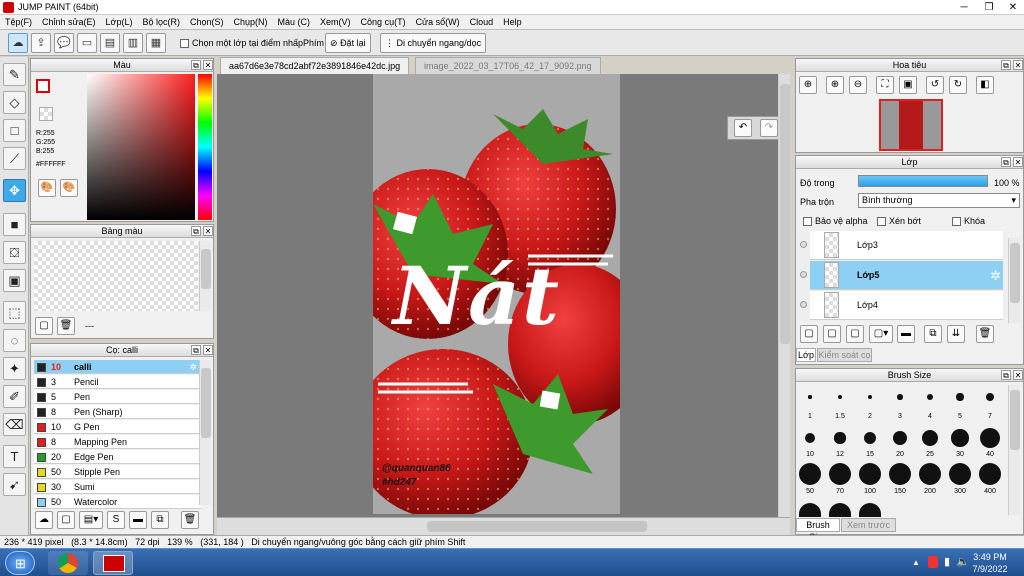 The width and height of the screenshot is (1024, 576). I want to click on main-color-swatch, so click(43, 86).